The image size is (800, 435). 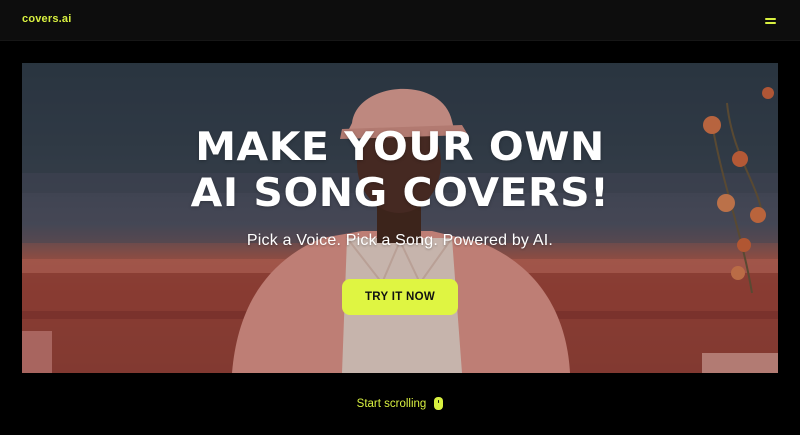 I want to click on mouse-icon, so click(x=439, y=403).